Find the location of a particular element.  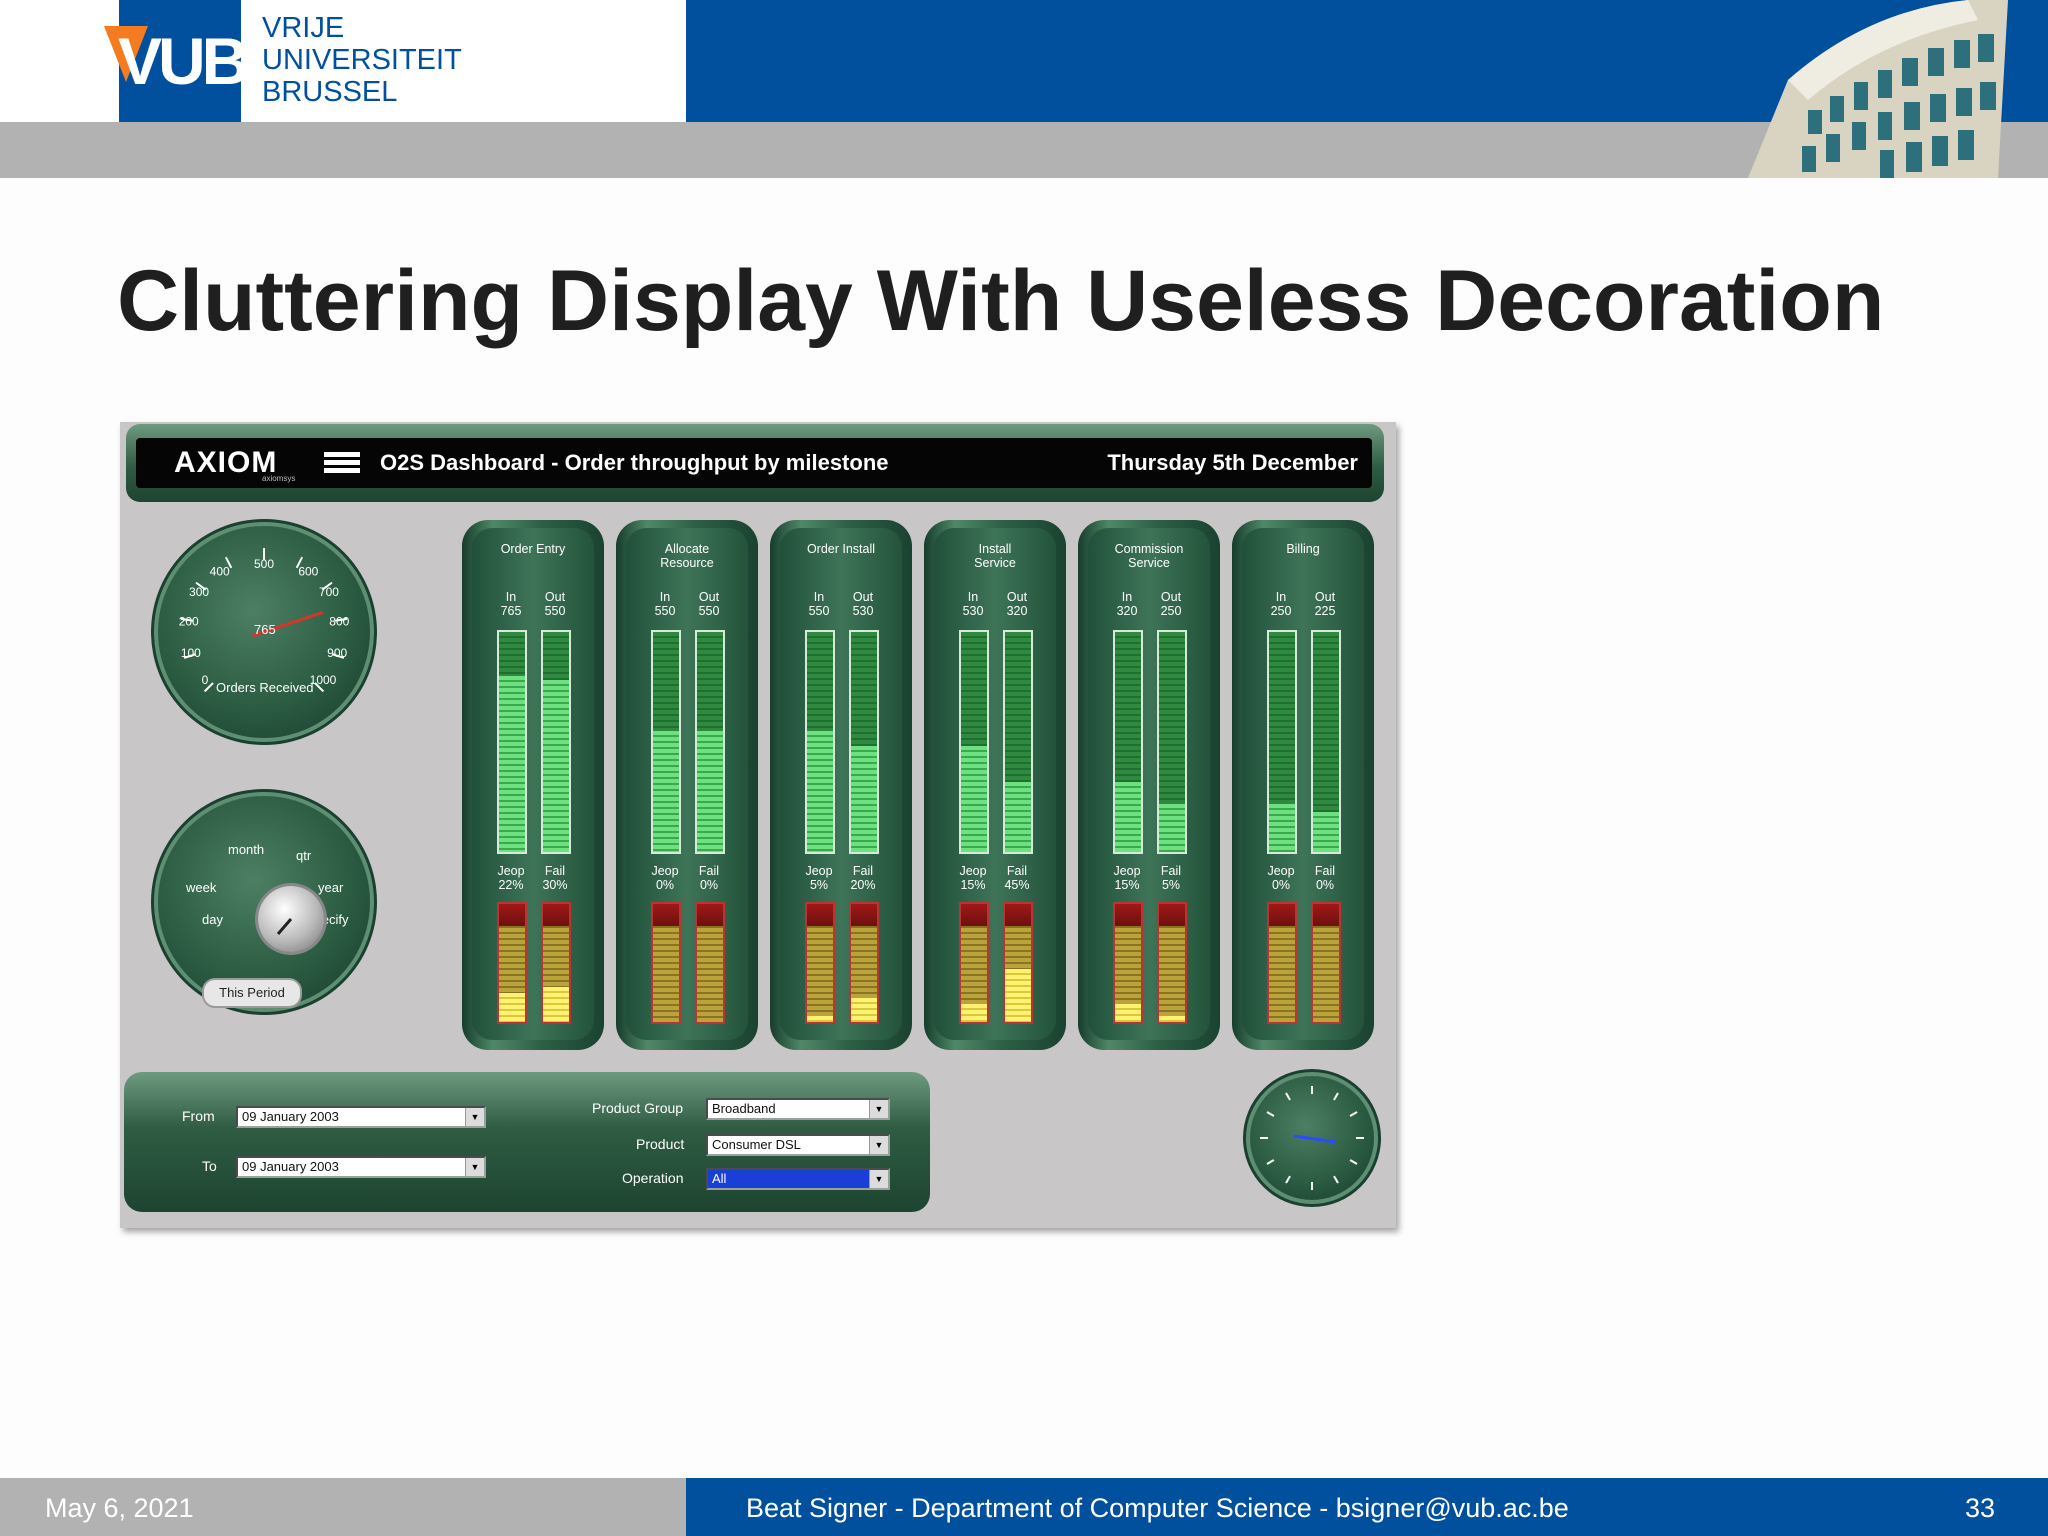

milestone-out-value: 530 is located at coordinates (863, 611).